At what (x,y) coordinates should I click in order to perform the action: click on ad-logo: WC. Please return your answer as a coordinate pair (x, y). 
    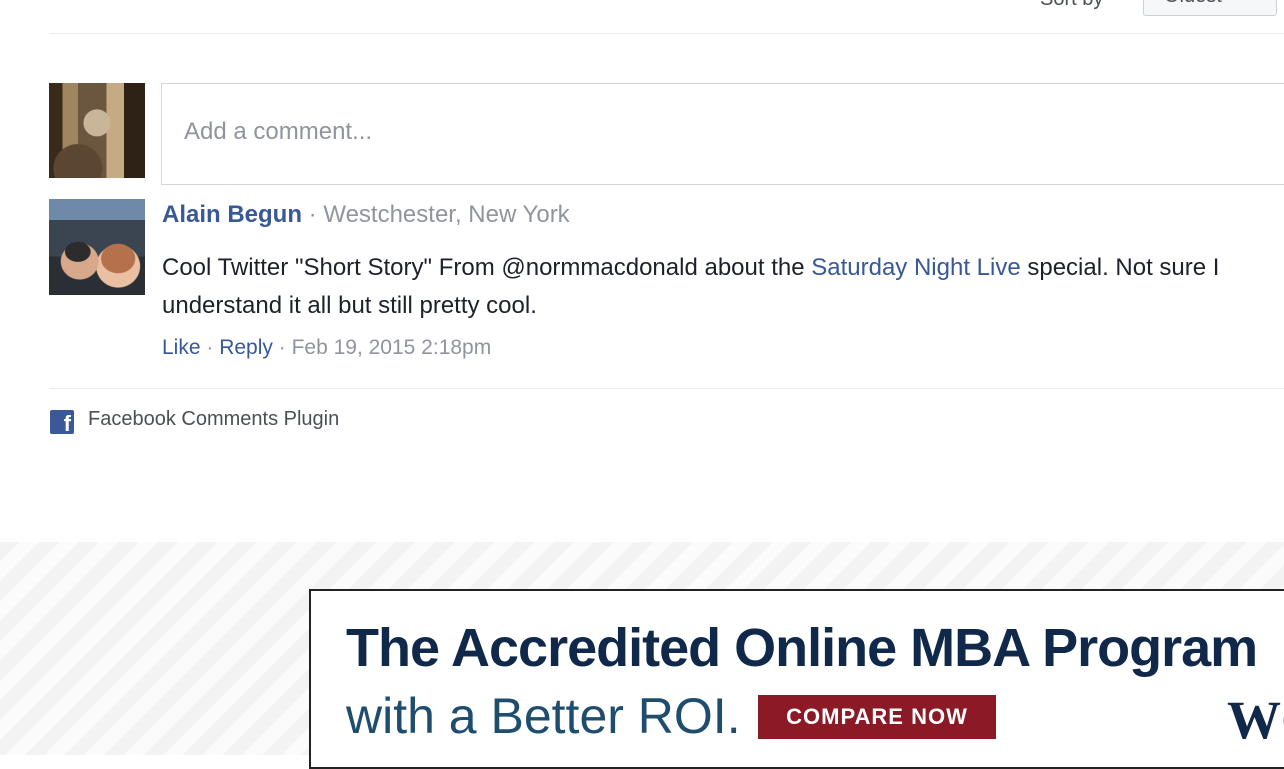
    Looking at the image, I should click on (1255, 720).